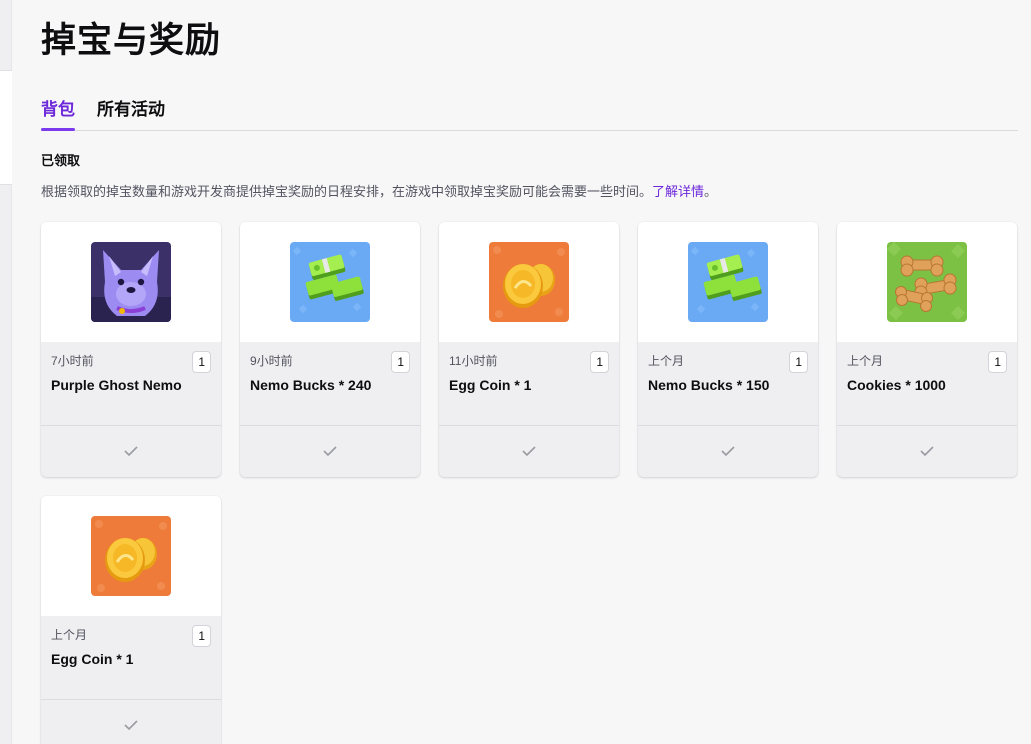 Image resolution: width=1031 pixels, height=744 pixels. I want to click on tab-bar: 背包 所有活动, so click(529, 114).